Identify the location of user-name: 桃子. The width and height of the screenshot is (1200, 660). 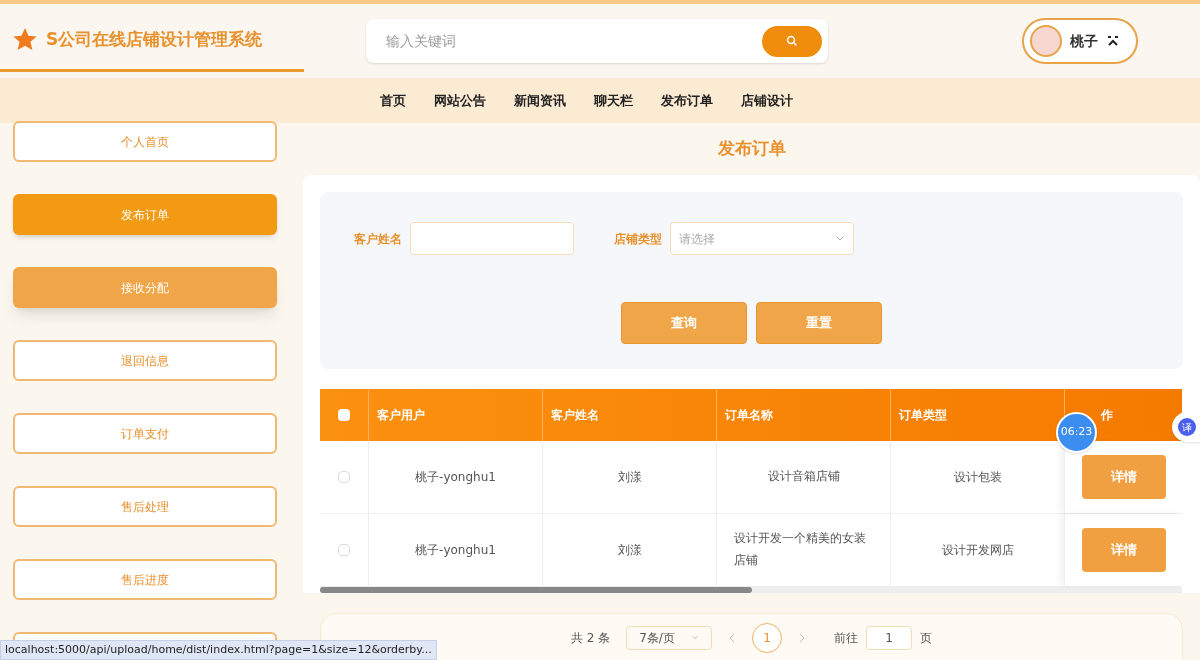
(1084, 41).